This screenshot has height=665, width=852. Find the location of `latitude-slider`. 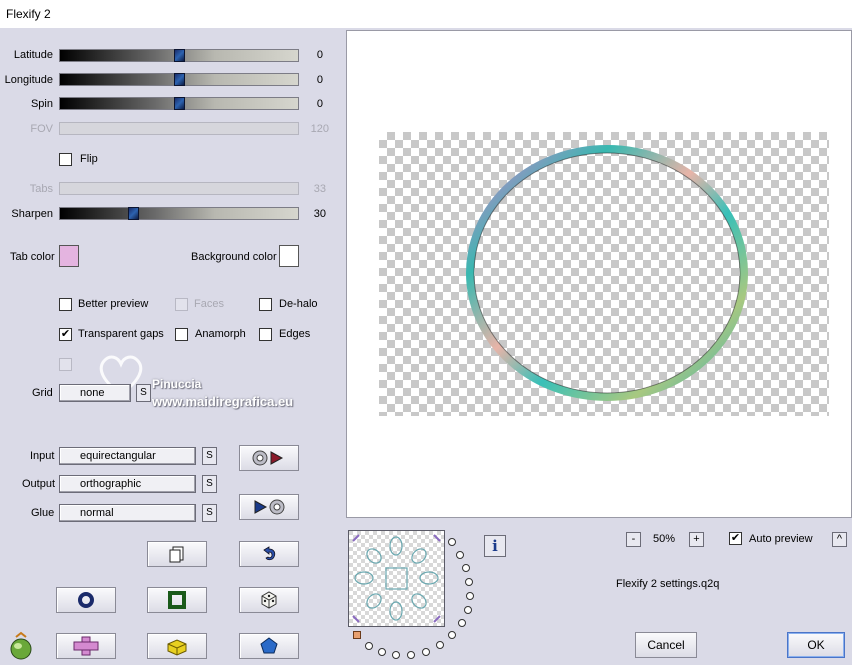

latitude-slider is located at coordinates (179, 55).